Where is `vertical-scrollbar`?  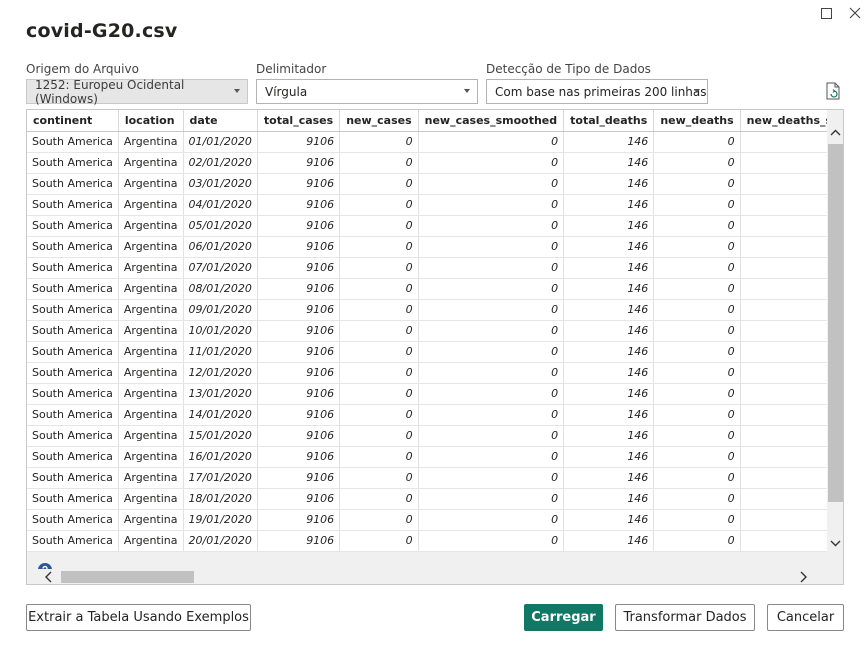
vertical-scrollbar is located at coordinates (835, 331).